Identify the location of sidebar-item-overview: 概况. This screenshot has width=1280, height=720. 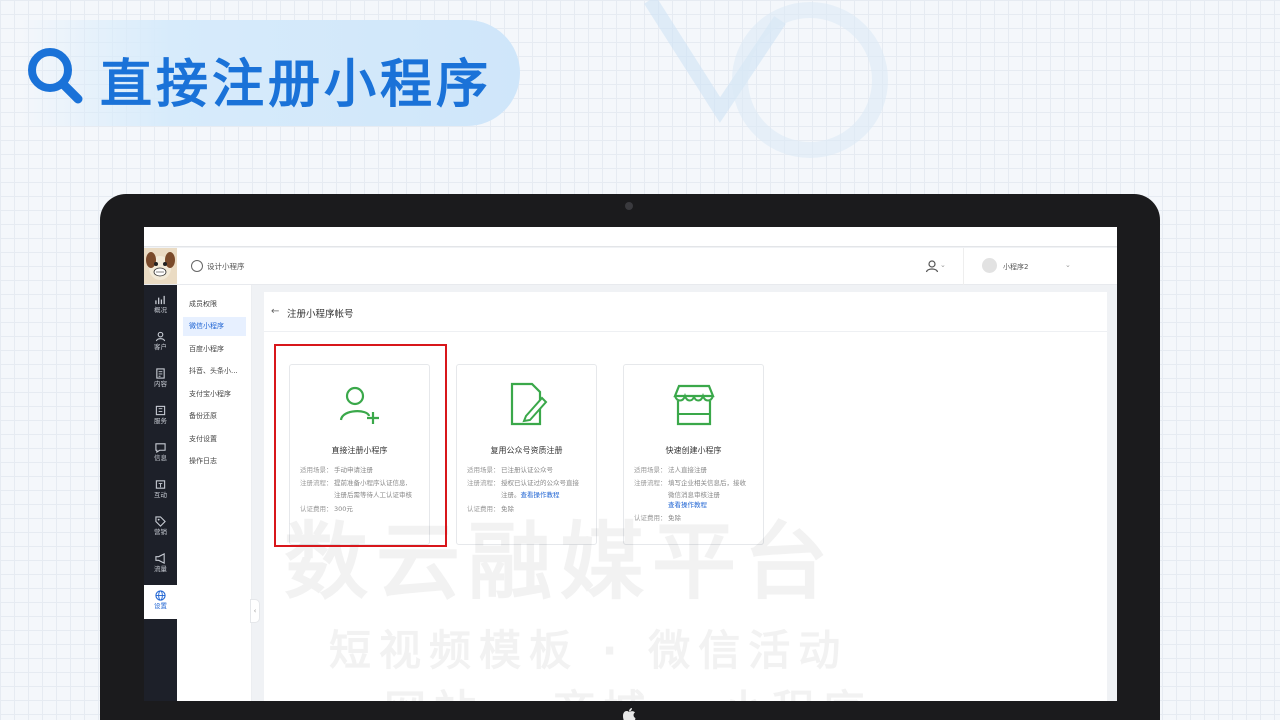
(160, 306).